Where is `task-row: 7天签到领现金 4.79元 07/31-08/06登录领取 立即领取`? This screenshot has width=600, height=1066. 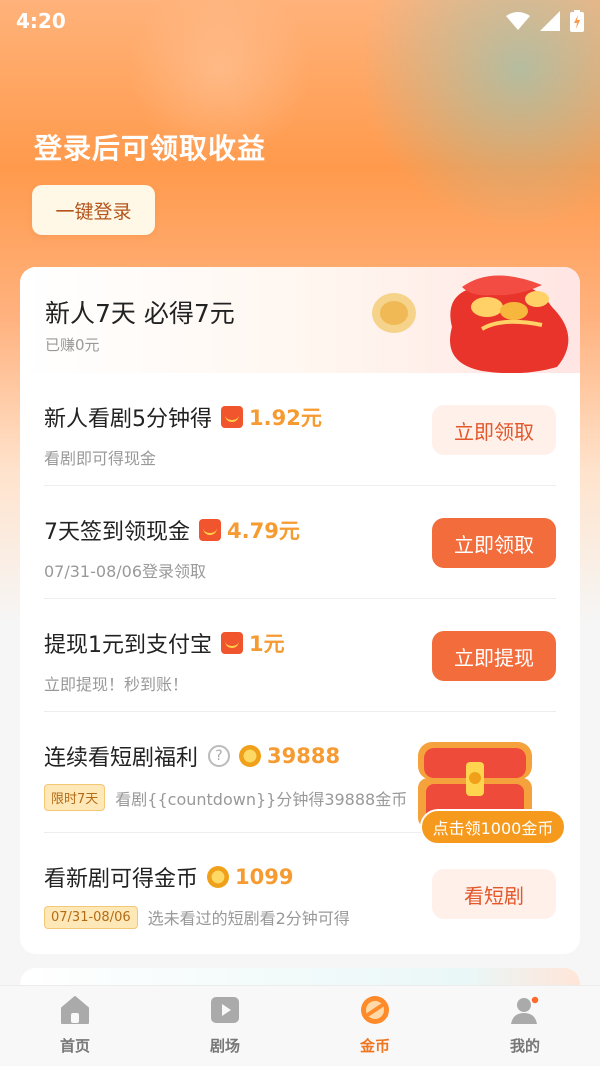
task-row: 7天签到领现金 4.79元 07/31-08/06登录领取 立即领取 is located at coordinates (300, 542).